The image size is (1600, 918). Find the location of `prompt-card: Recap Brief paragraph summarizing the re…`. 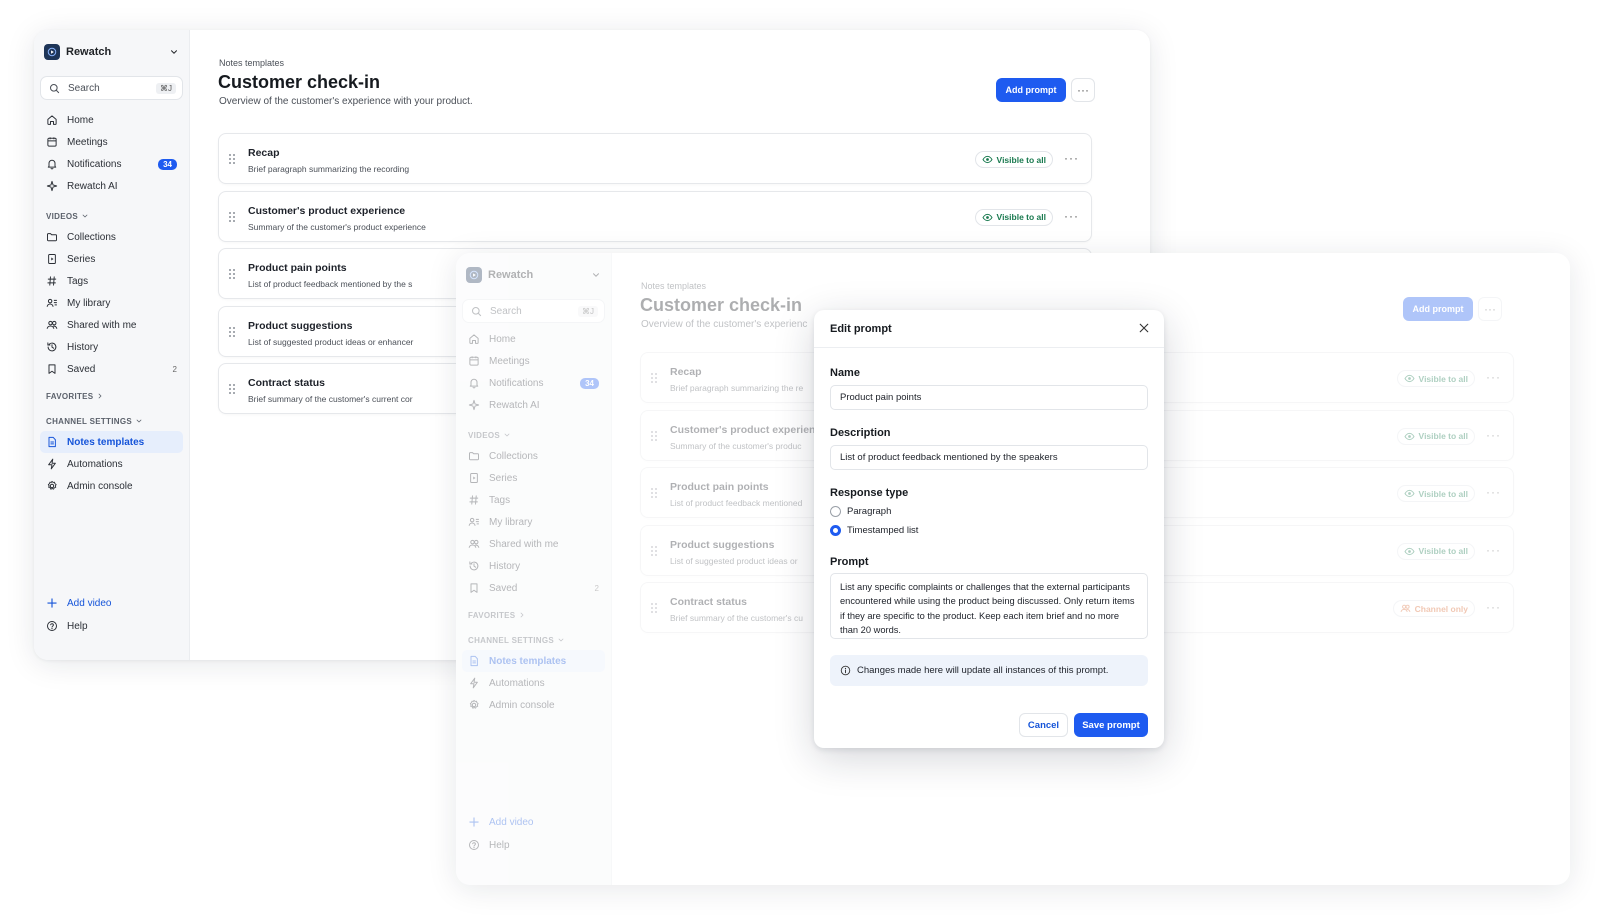

prompt-card: Recap Brief paragraph summarizing the re… is located at coordinates (655, 158).